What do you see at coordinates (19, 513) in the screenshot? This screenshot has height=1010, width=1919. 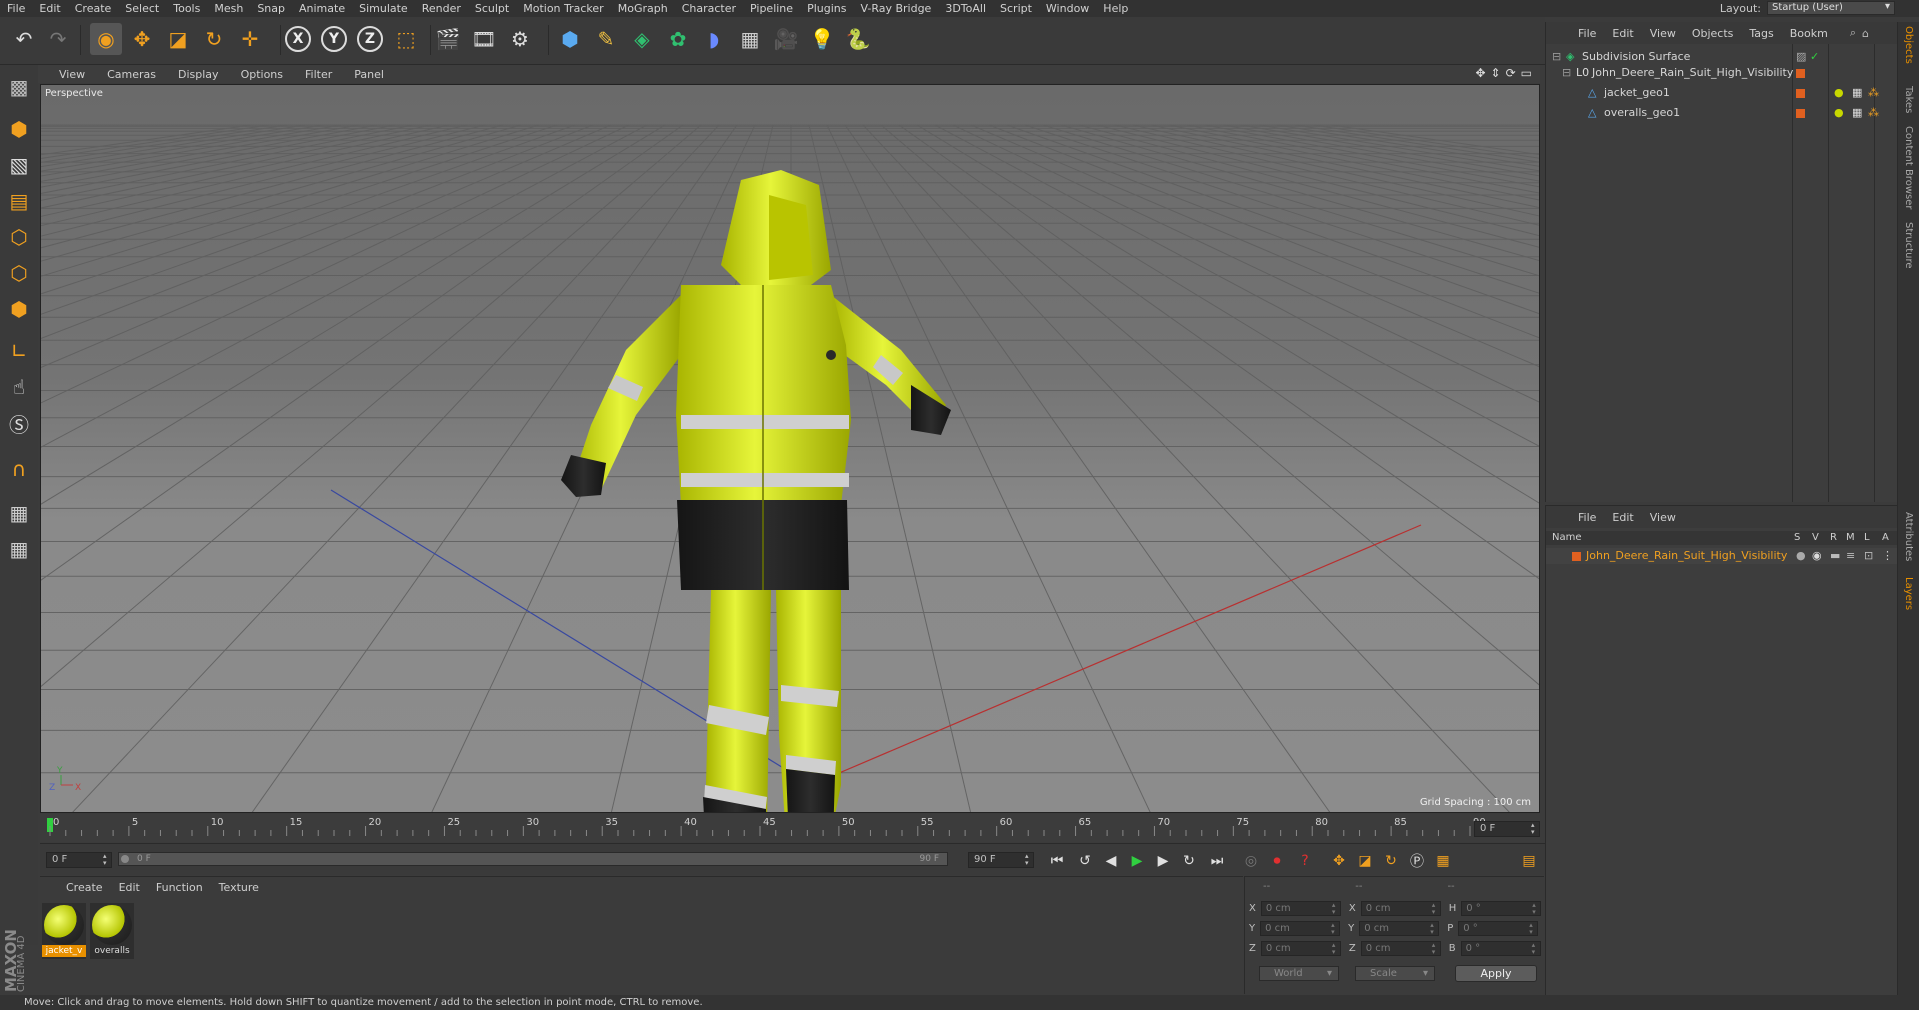 I see `grid-lock-icon: ▦` at bounding box center [19, 513].